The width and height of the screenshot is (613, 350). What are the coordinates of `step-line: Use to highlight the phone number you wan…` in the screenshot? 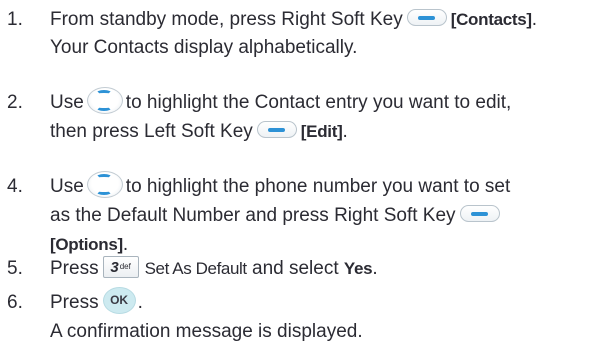 It's located at (280, 186).